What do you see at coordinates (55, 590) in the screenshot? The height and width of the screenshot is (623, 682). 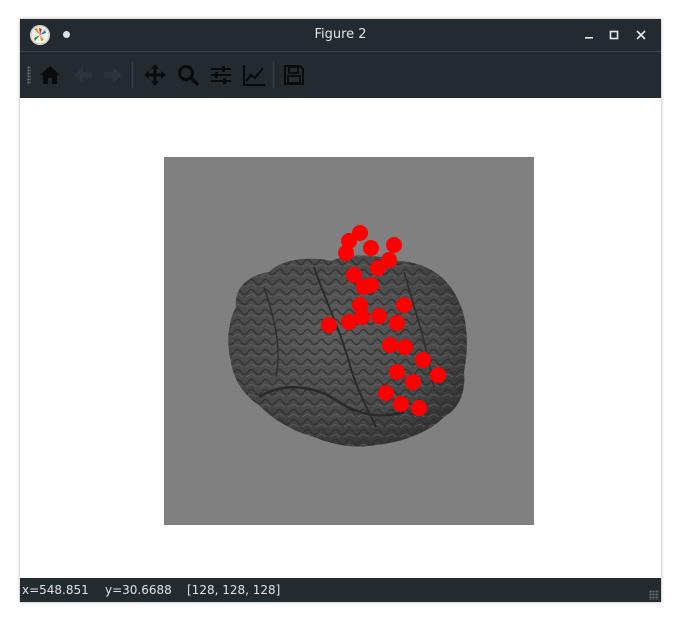 I see `cursor-x-readout: x=548.851` at bounding box center [55, 590].